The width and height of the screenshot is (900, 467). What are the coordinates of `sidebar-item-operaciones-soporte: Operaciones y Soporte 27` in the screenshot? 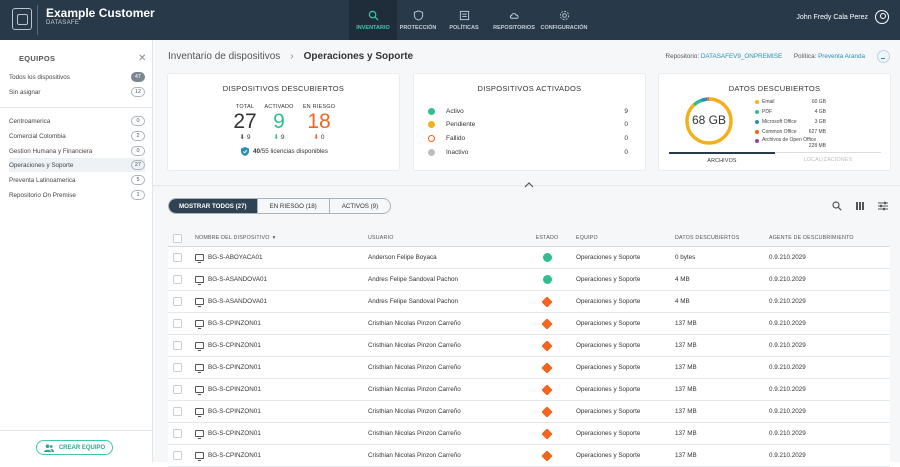 It's located at (77, 165).